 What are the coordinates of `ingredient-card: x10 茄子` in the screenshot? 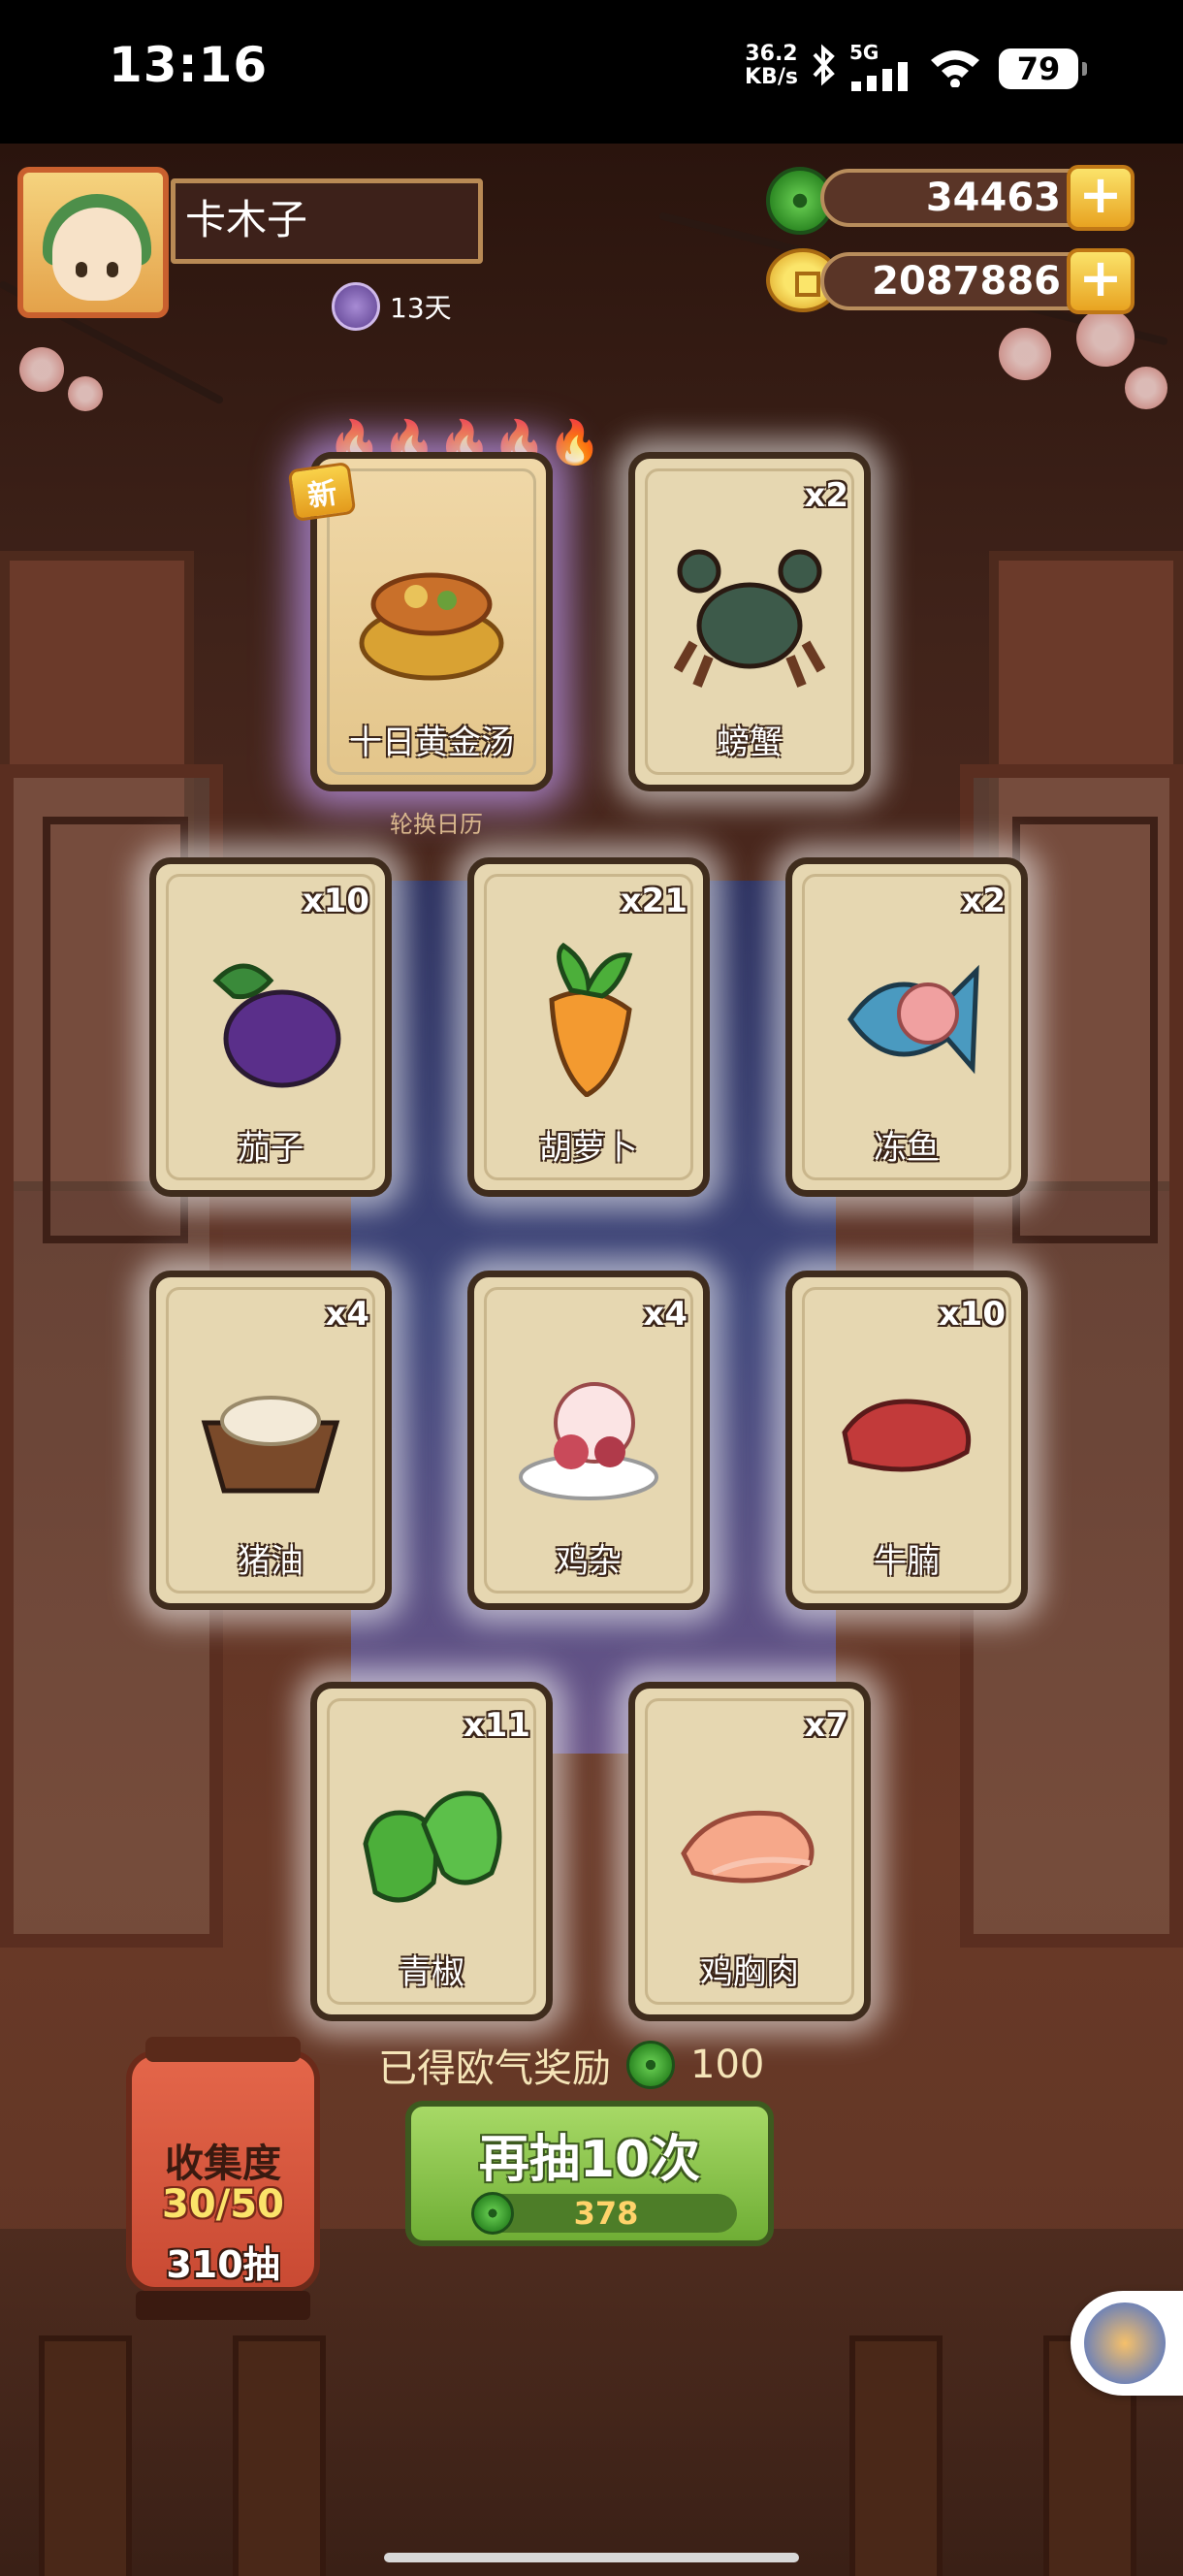 It's located at (270, 1027).